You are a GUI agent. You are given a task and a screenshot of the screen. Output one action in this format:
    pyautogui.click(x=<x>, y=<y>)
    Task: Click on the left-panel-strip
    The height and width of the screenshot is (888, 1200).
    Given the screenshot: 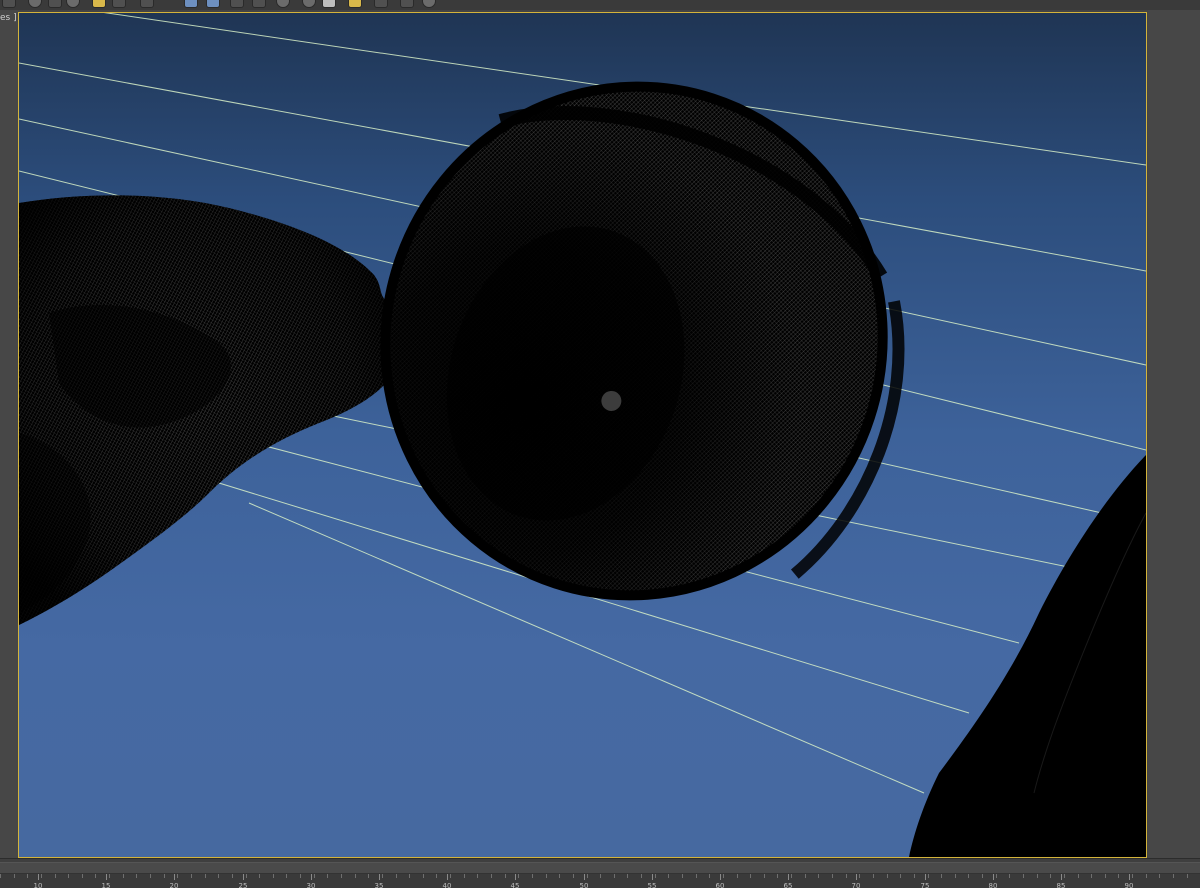 What is the action you would take?
    pyautogui.click(x=9, y=434)
    